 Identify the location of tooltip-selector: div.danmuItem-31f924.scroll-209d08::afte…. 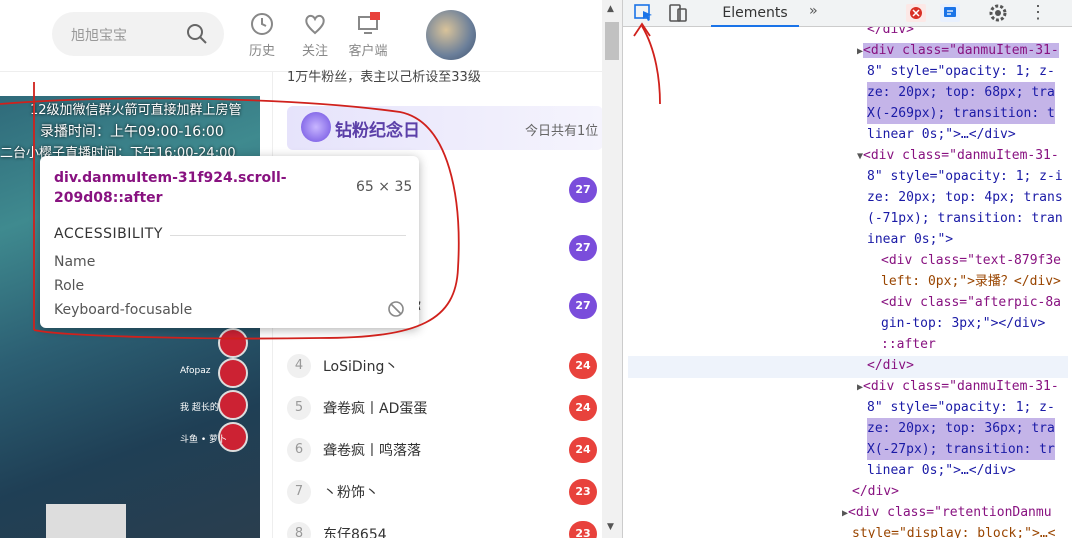
(170, 188).